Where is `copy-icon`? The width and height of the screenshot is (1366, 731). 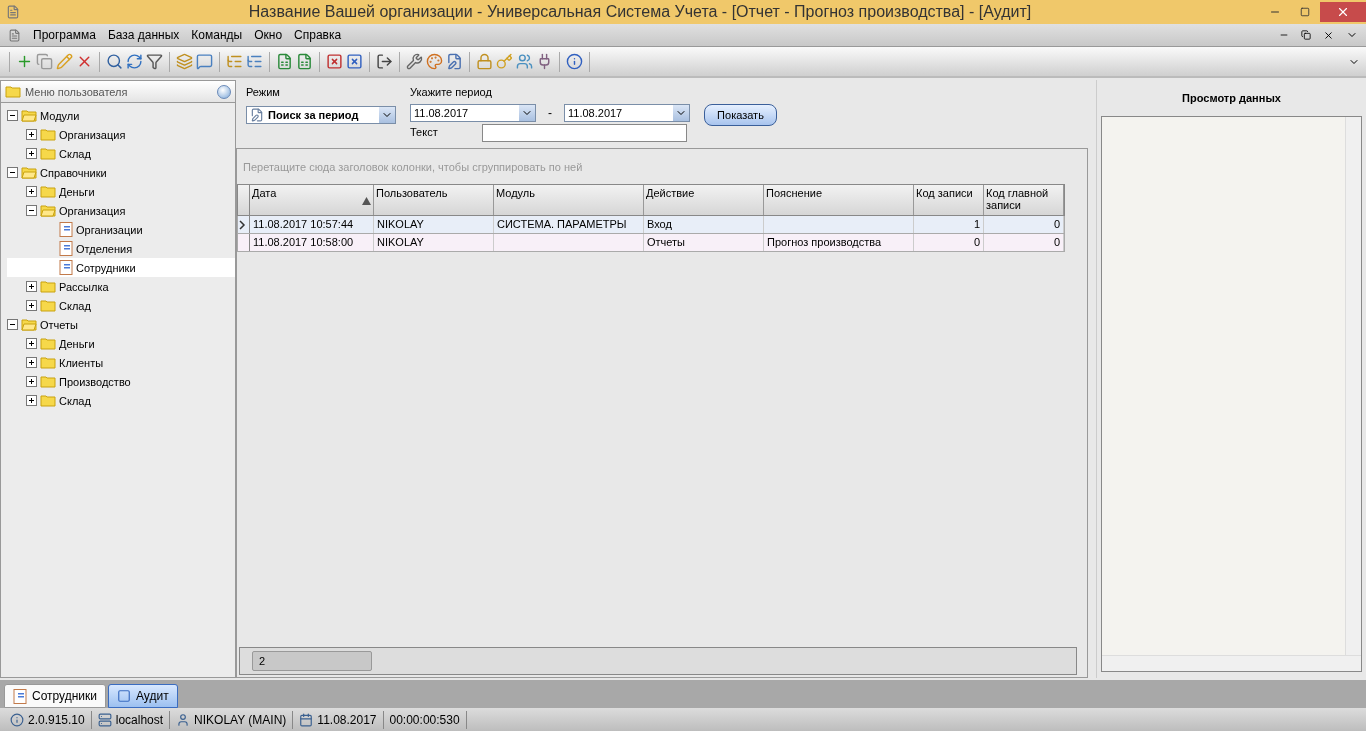
copy-icon is located at coordinates (44, 61).